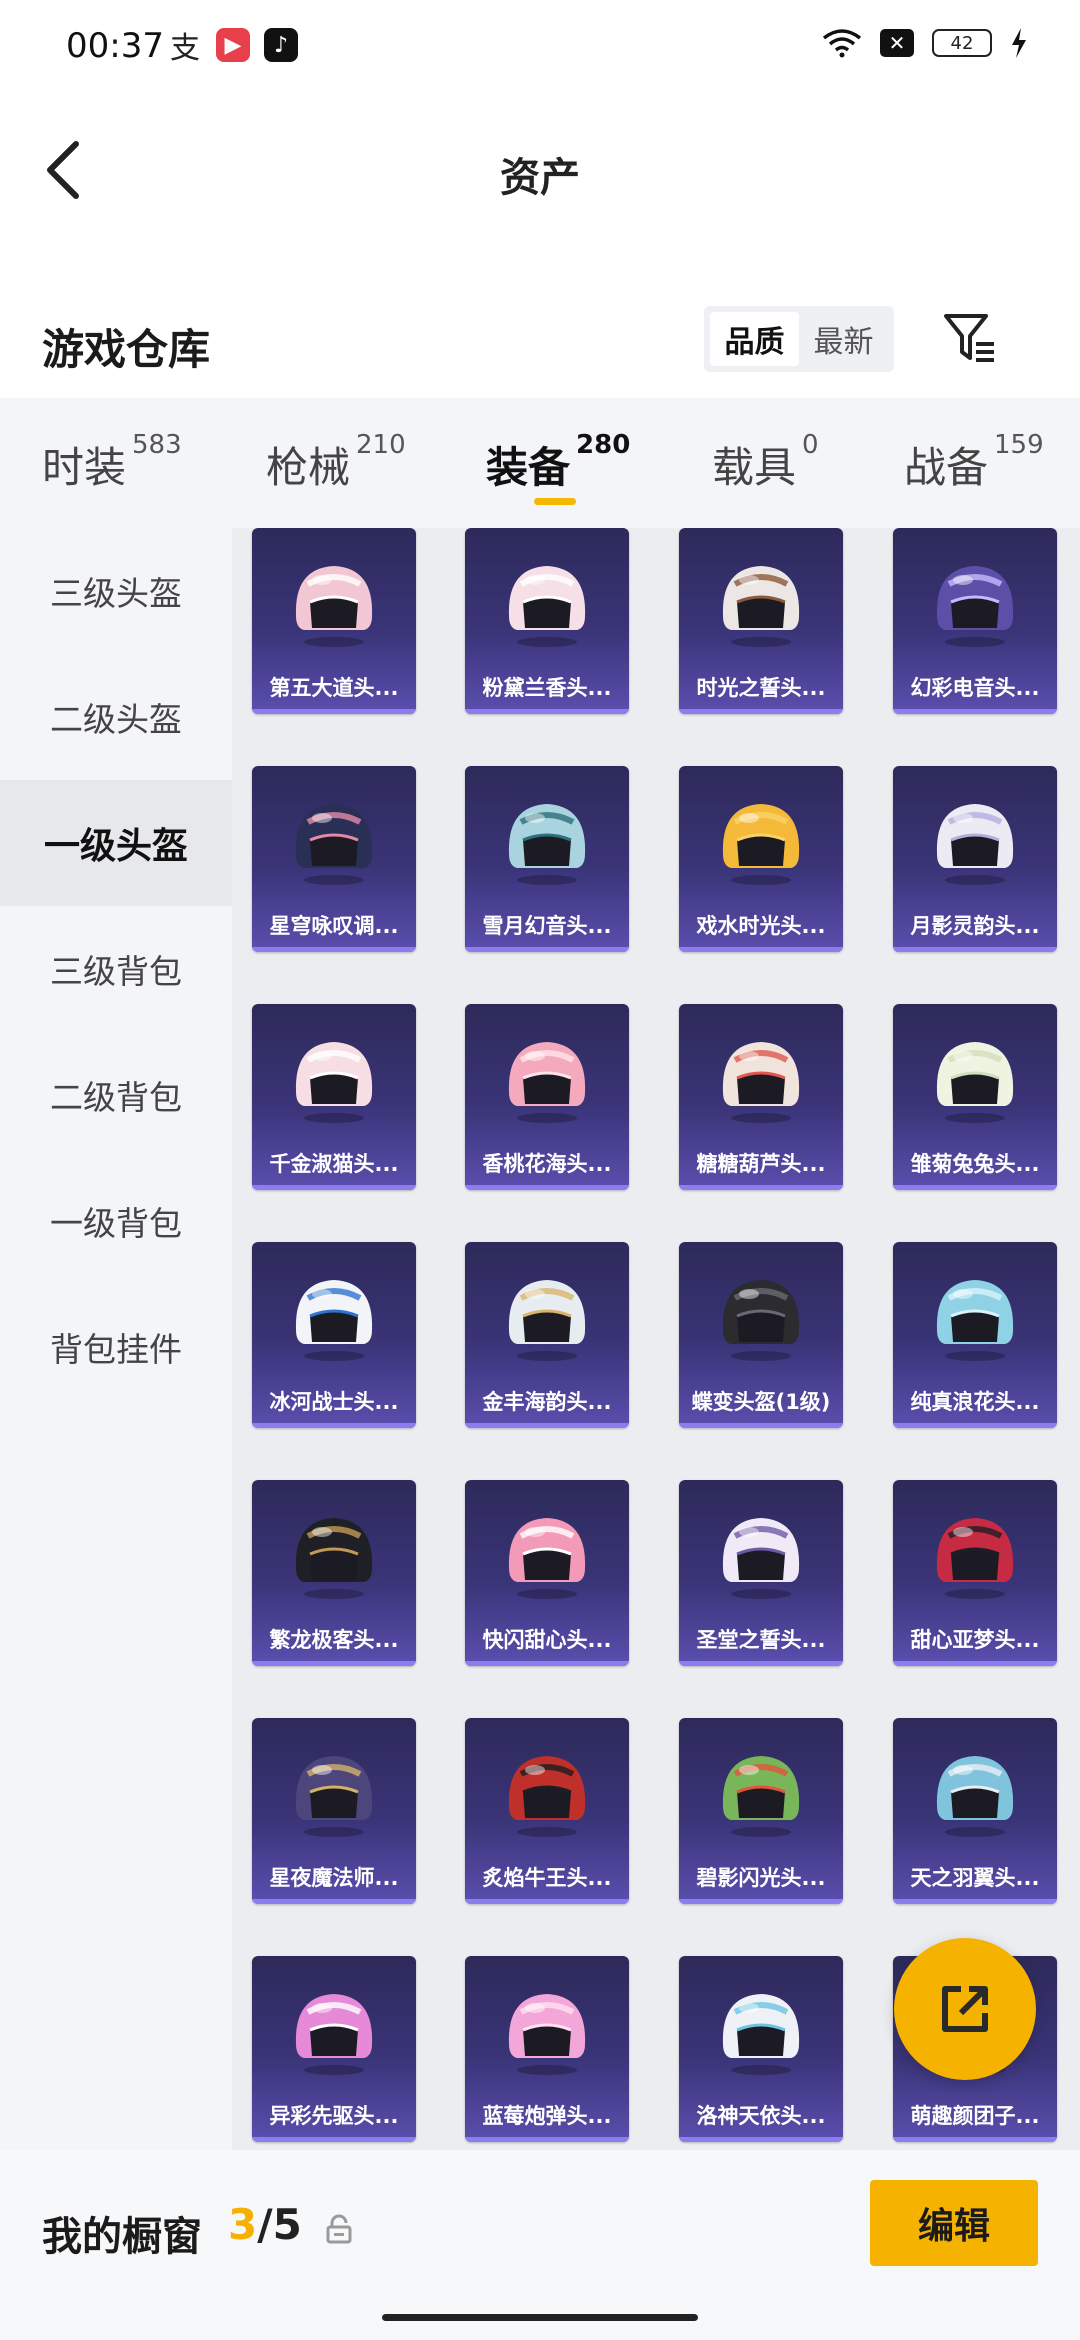 The height and width of the screenshot is (2340, 1080). I want to click on tab-label: 时装, so click(84, 467).